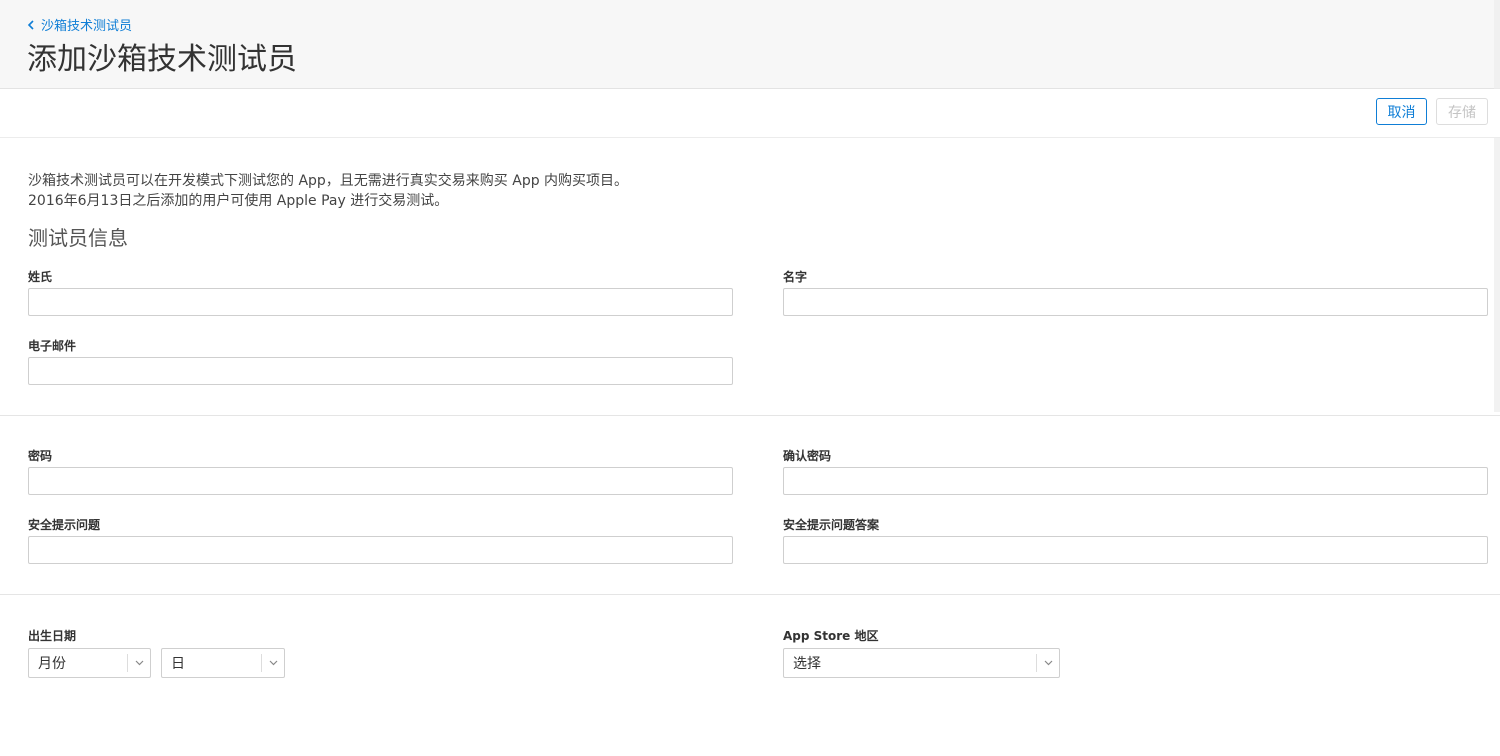 Image resolution: width=1500 pixels, height=756 pixels. What do you see at coordinates (40, 277) in the screenshot?
I see `last-name-label: 姓氏` at bounding box center [40, 277].